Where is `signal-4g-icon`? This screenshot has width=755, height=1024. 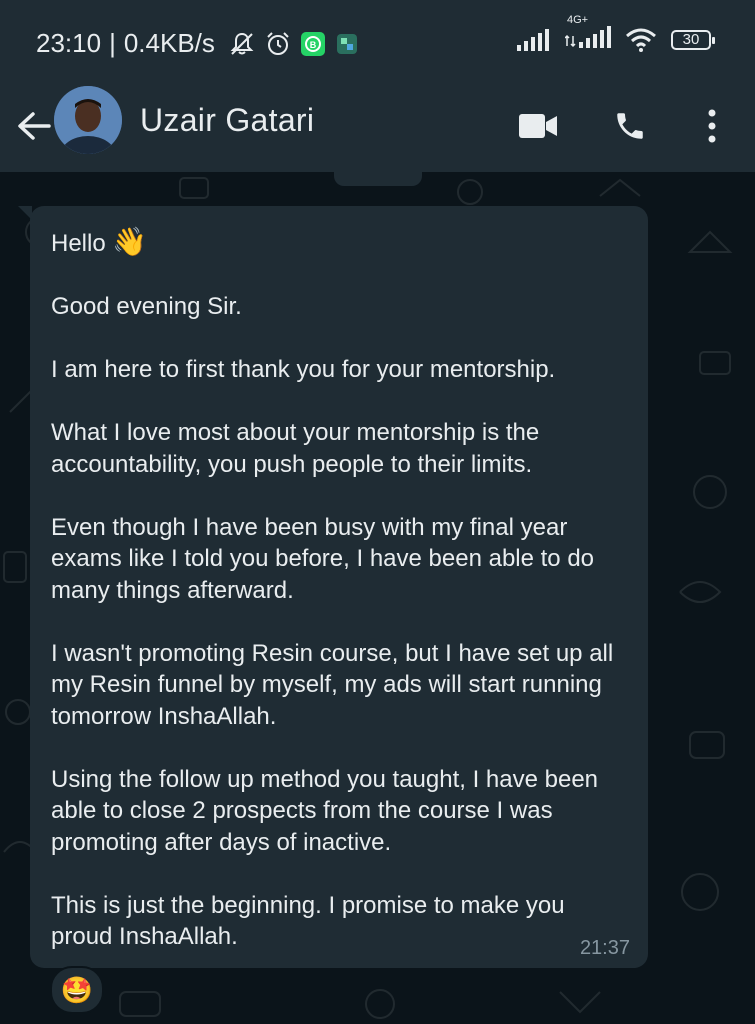 signal-4g-icon is located at coordinates (587, 37).